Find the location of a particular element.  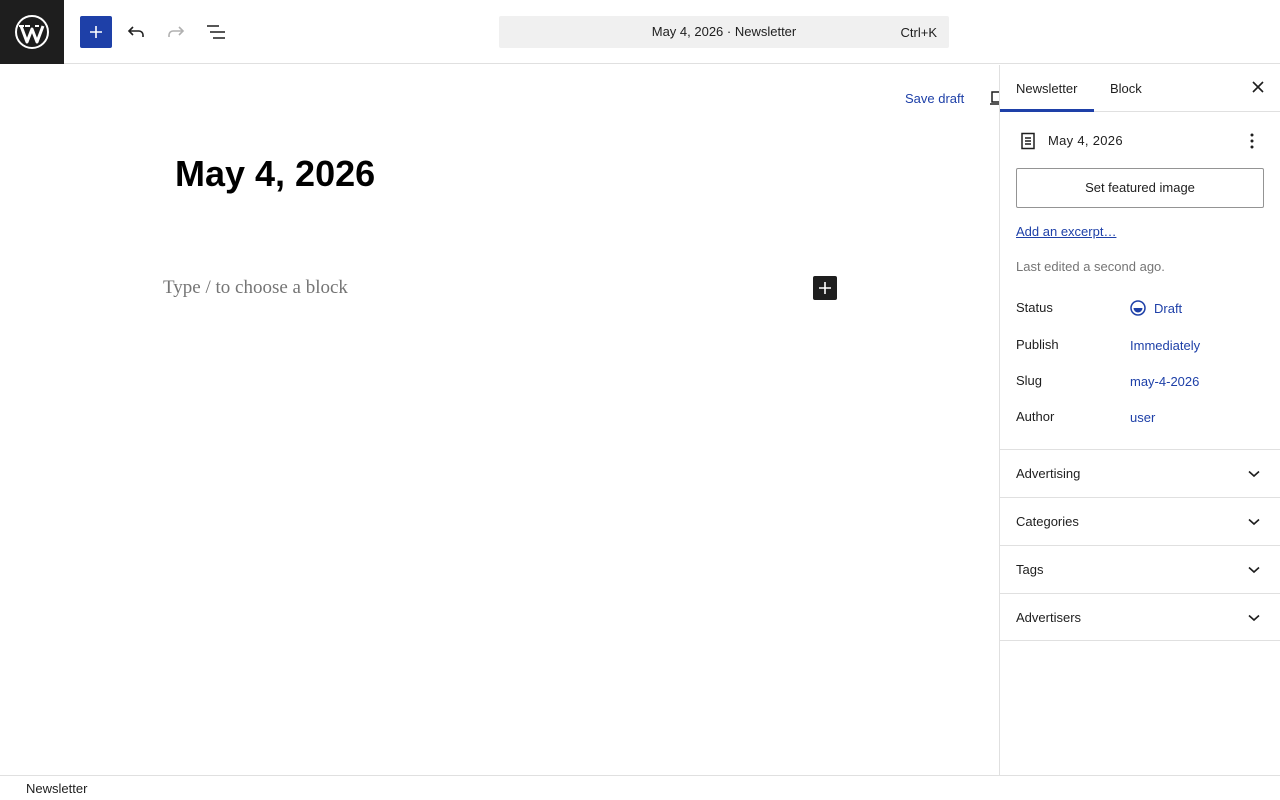

close-icon is located at coordinates (1258, 87).